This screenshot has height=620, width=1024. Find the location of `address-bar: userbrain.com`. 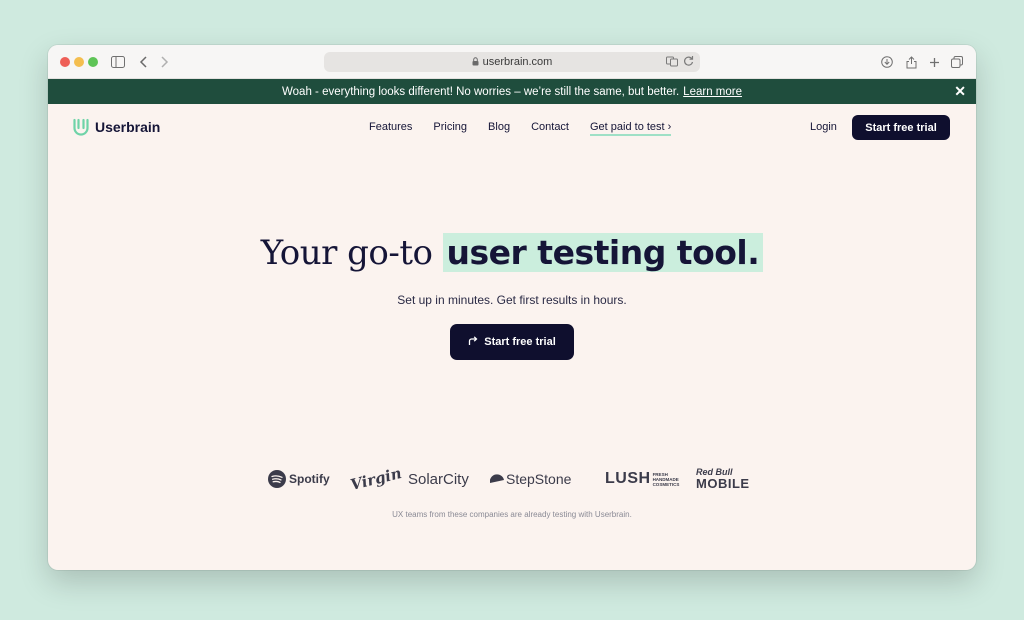

address-bar: userbrain.com is located at coordinates (512, 62).